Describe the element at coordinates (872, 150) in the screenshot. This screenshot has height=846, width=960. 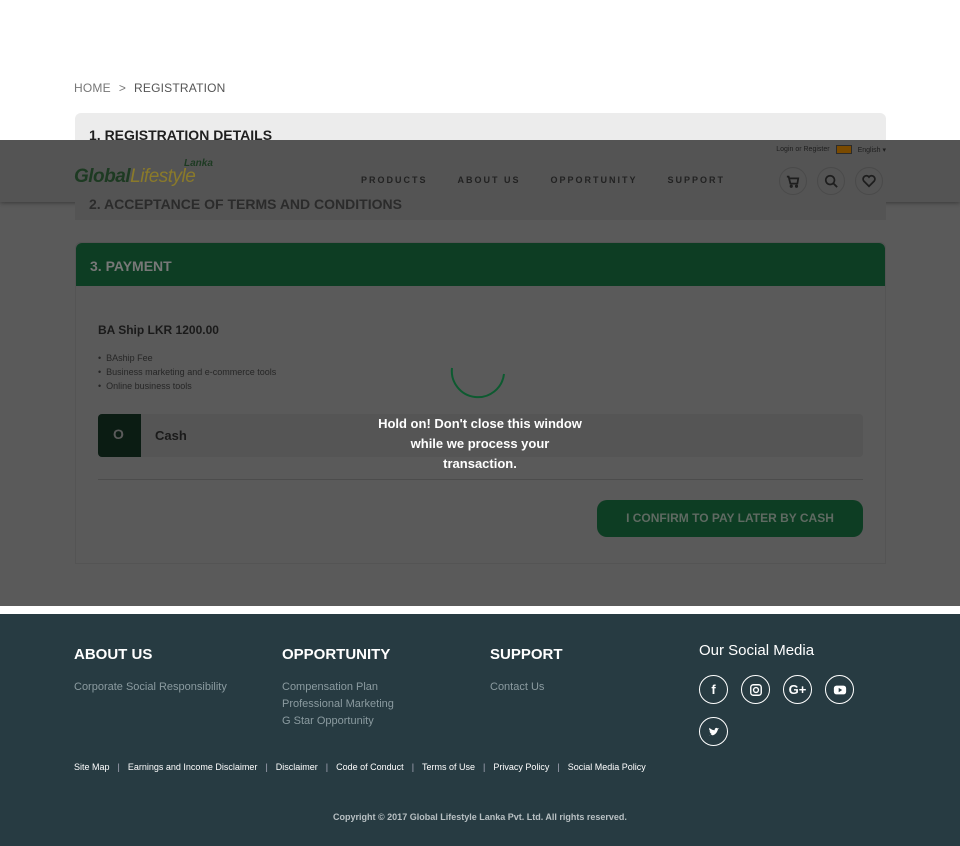
I see `language-select: English ▾` at that location.